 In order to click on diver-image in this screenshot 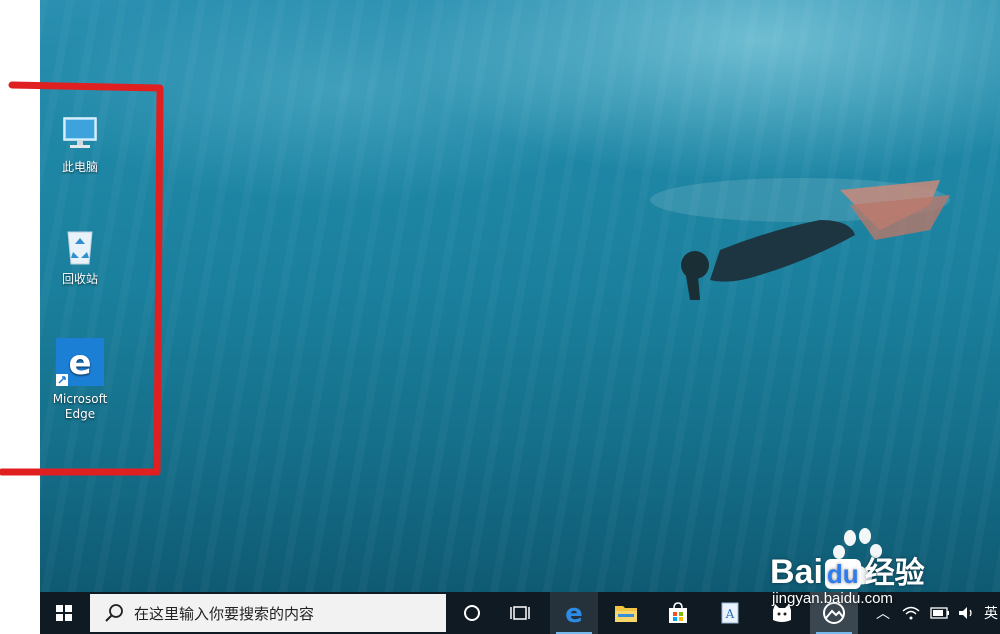, I will do `click(800, 239)`.